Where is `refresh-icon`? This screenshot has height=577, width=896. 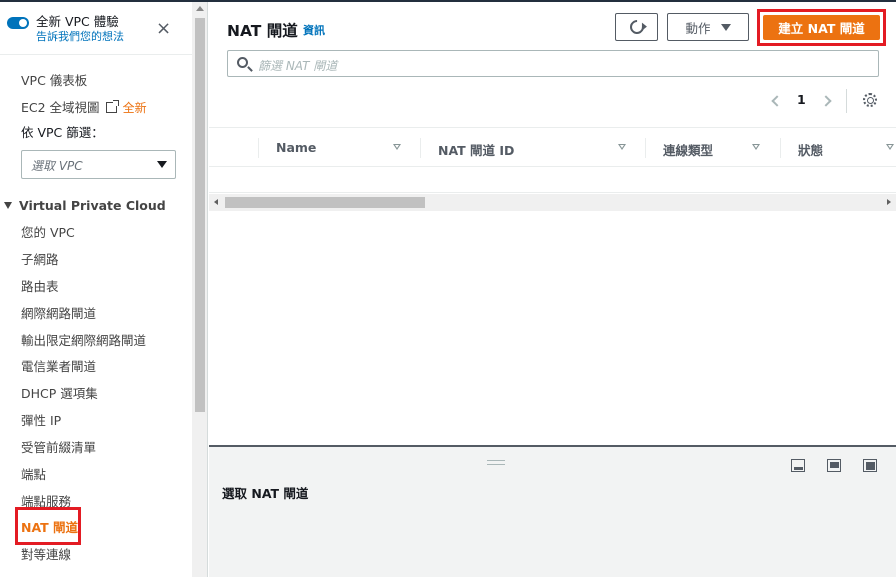
refresh-icon is located at coordinates (636, 27).